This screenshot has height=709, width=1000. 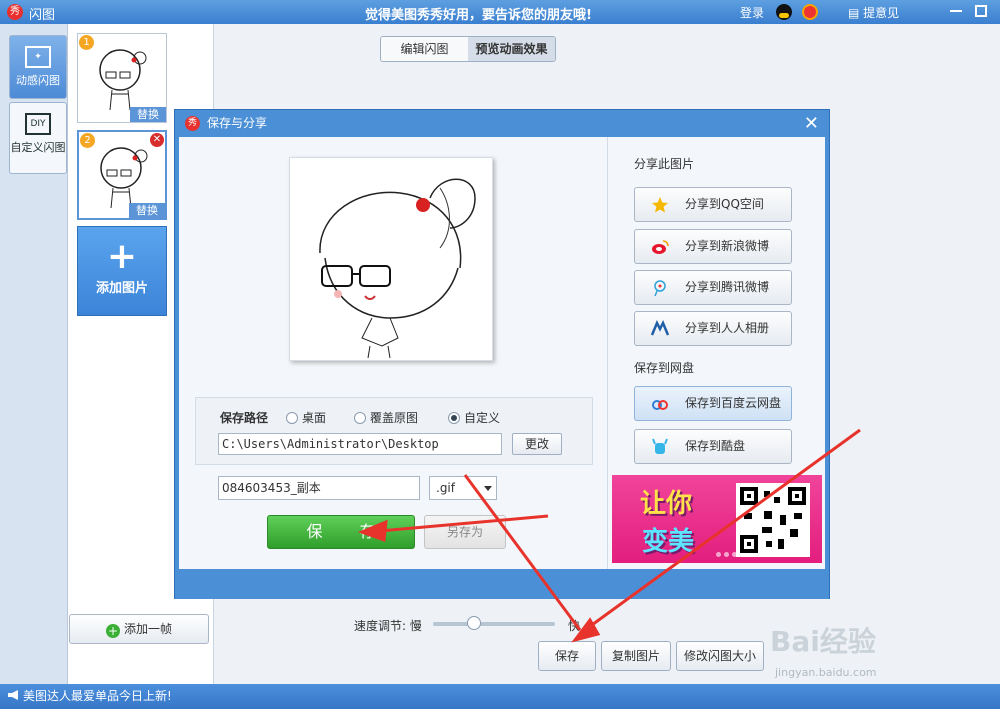 What do you see at coordinates (112, 631) in the screenshot?
I see `green-plus-icon: +` at bounding box center [112, 631].